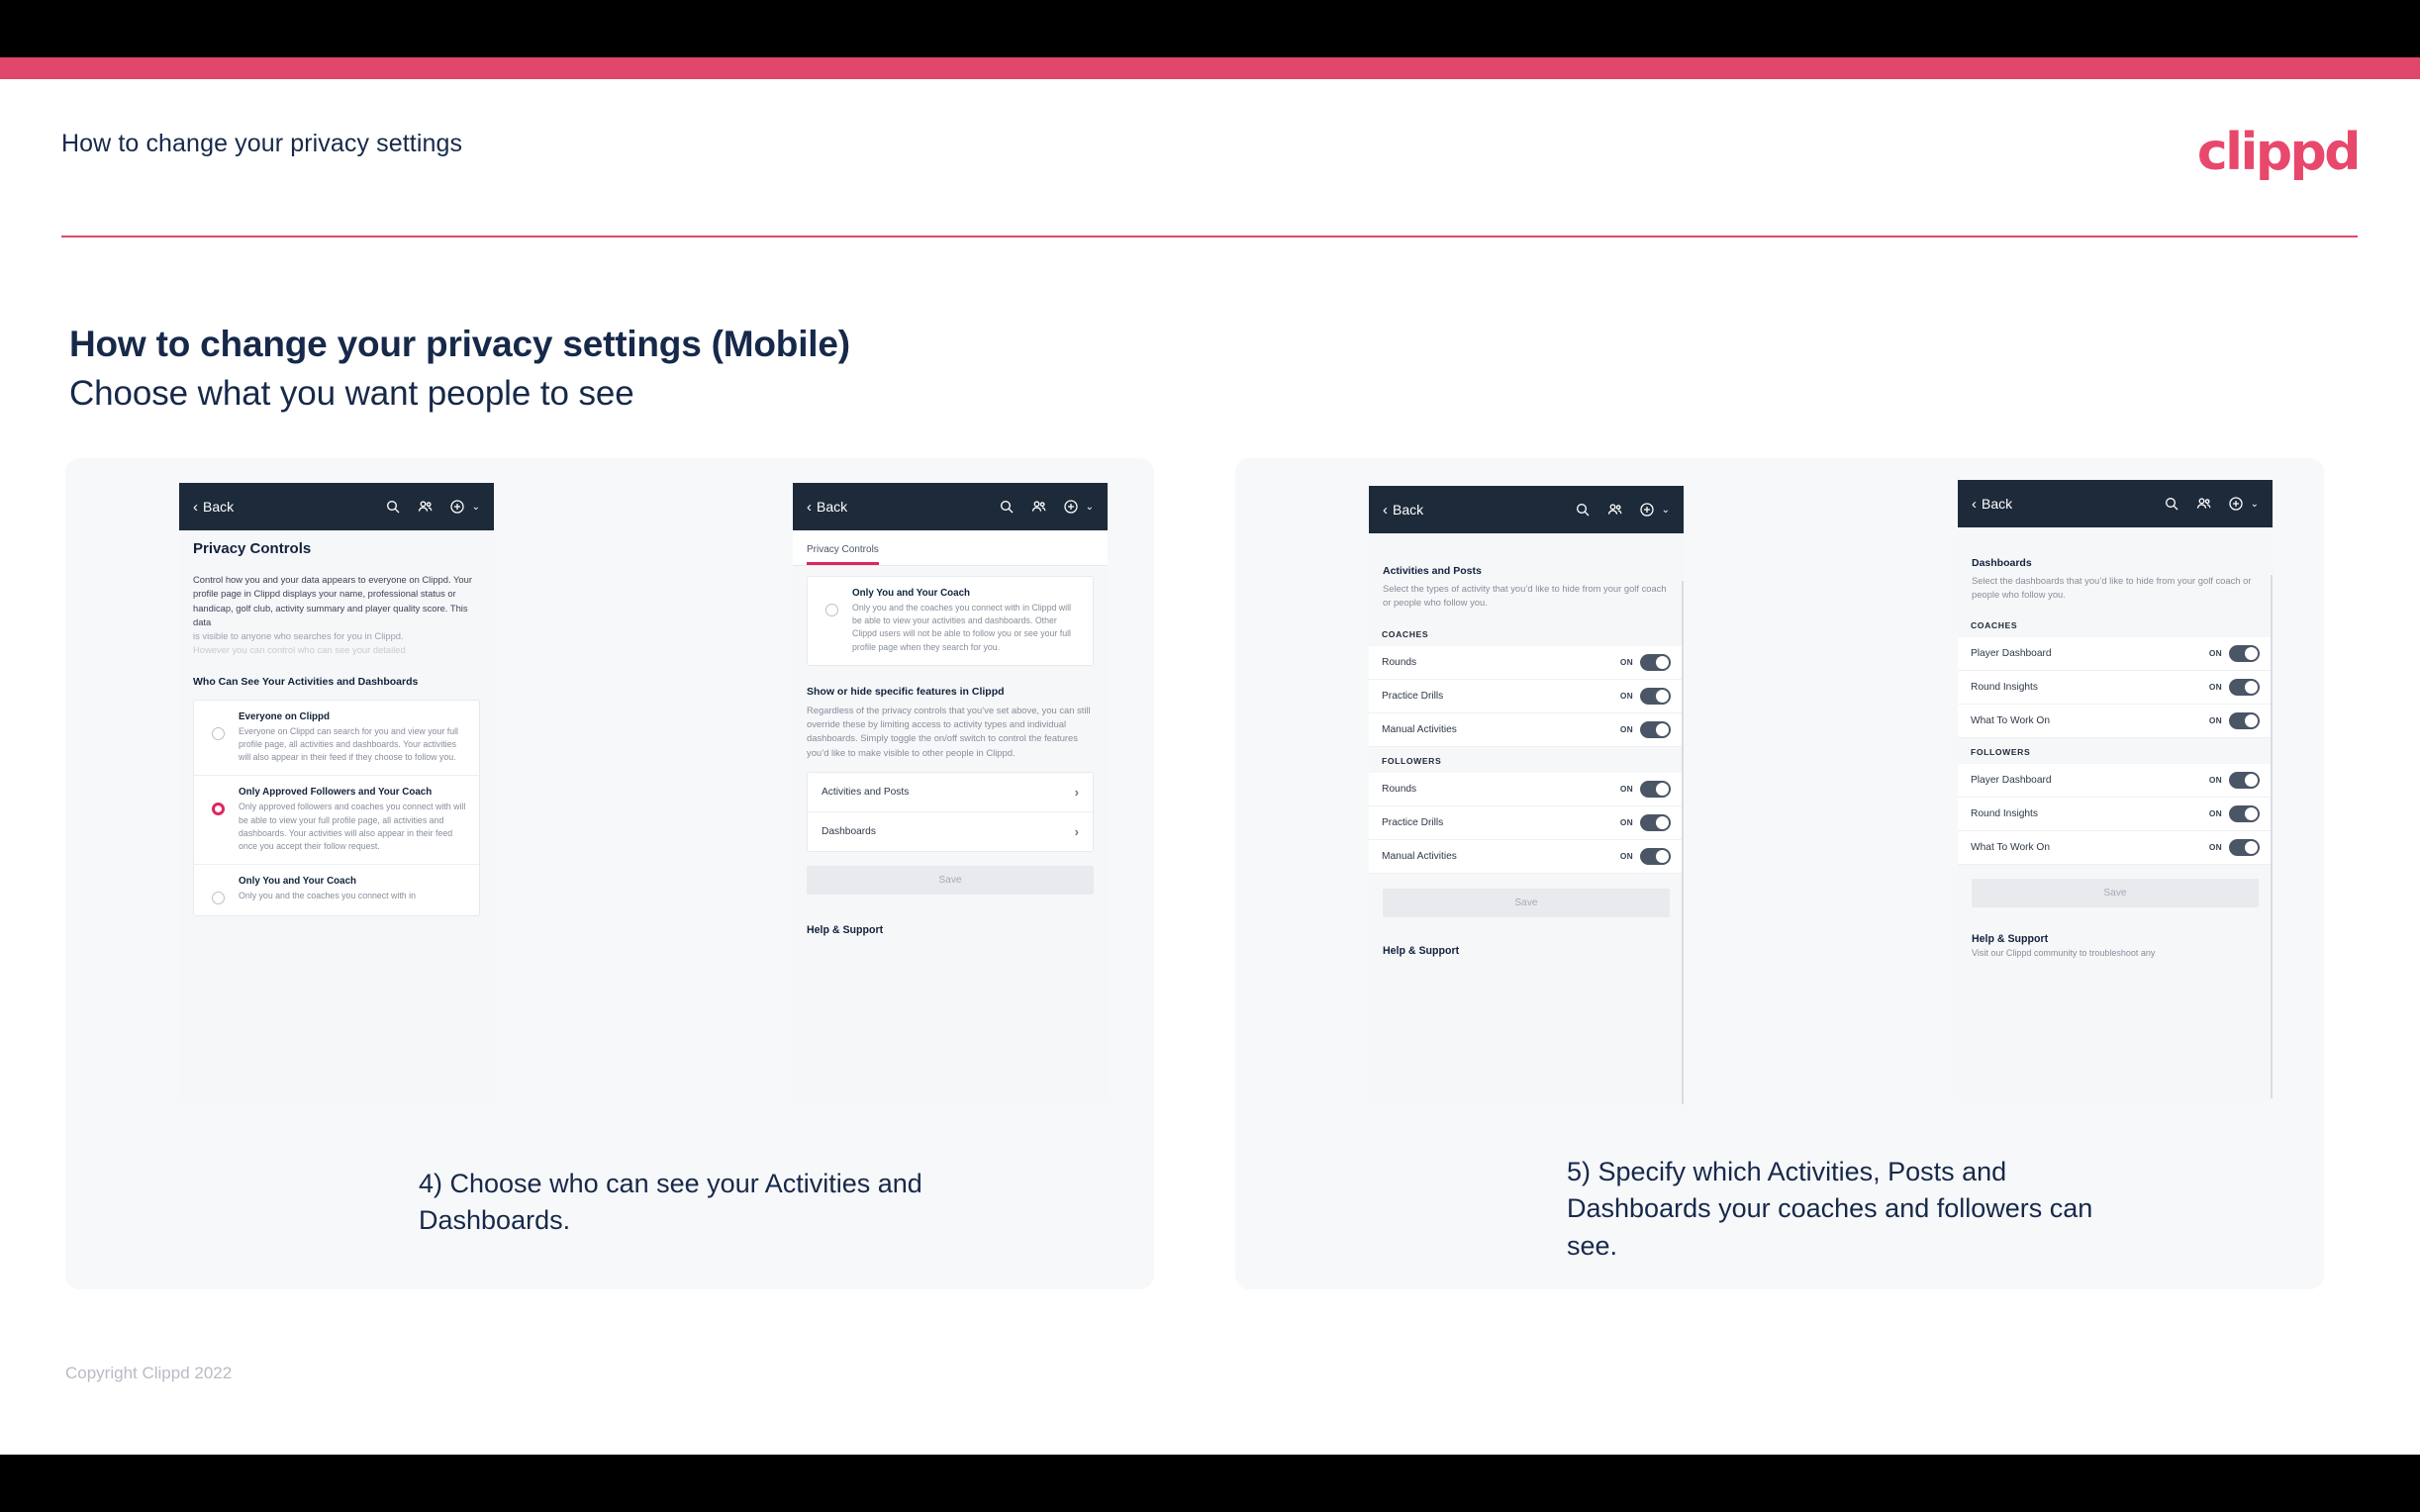 This screenshot has height=1512, width=2420. I want to click on link-dashboards: Dashboards ›, so click(950, 831).